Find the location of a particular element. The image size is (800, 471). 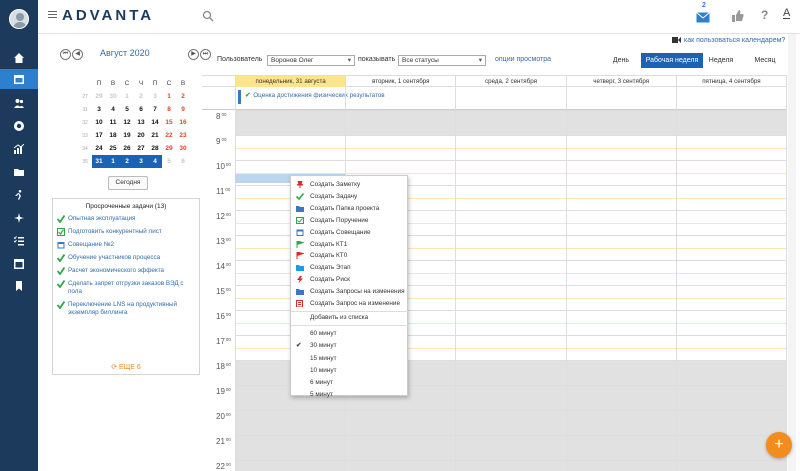

calendar-day: 16 is located at coordinates (183, 122).